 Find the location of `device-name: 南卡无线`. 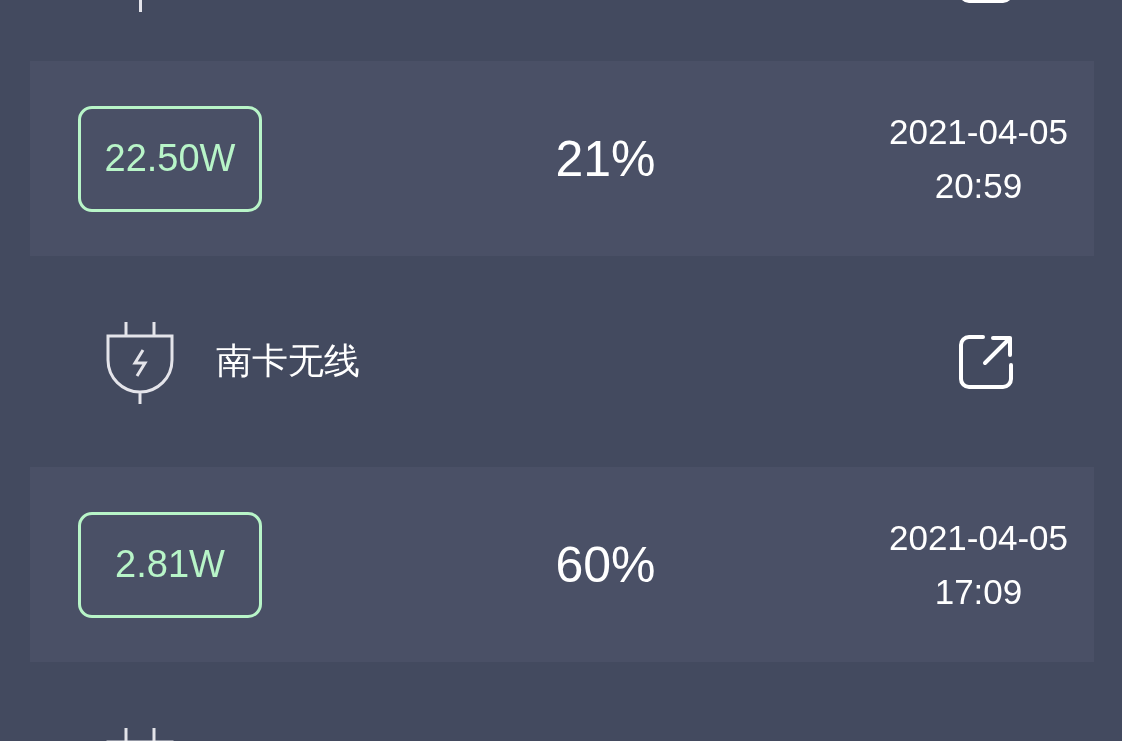

device-name: 南卡无线 is located at coordinates (288, 361).